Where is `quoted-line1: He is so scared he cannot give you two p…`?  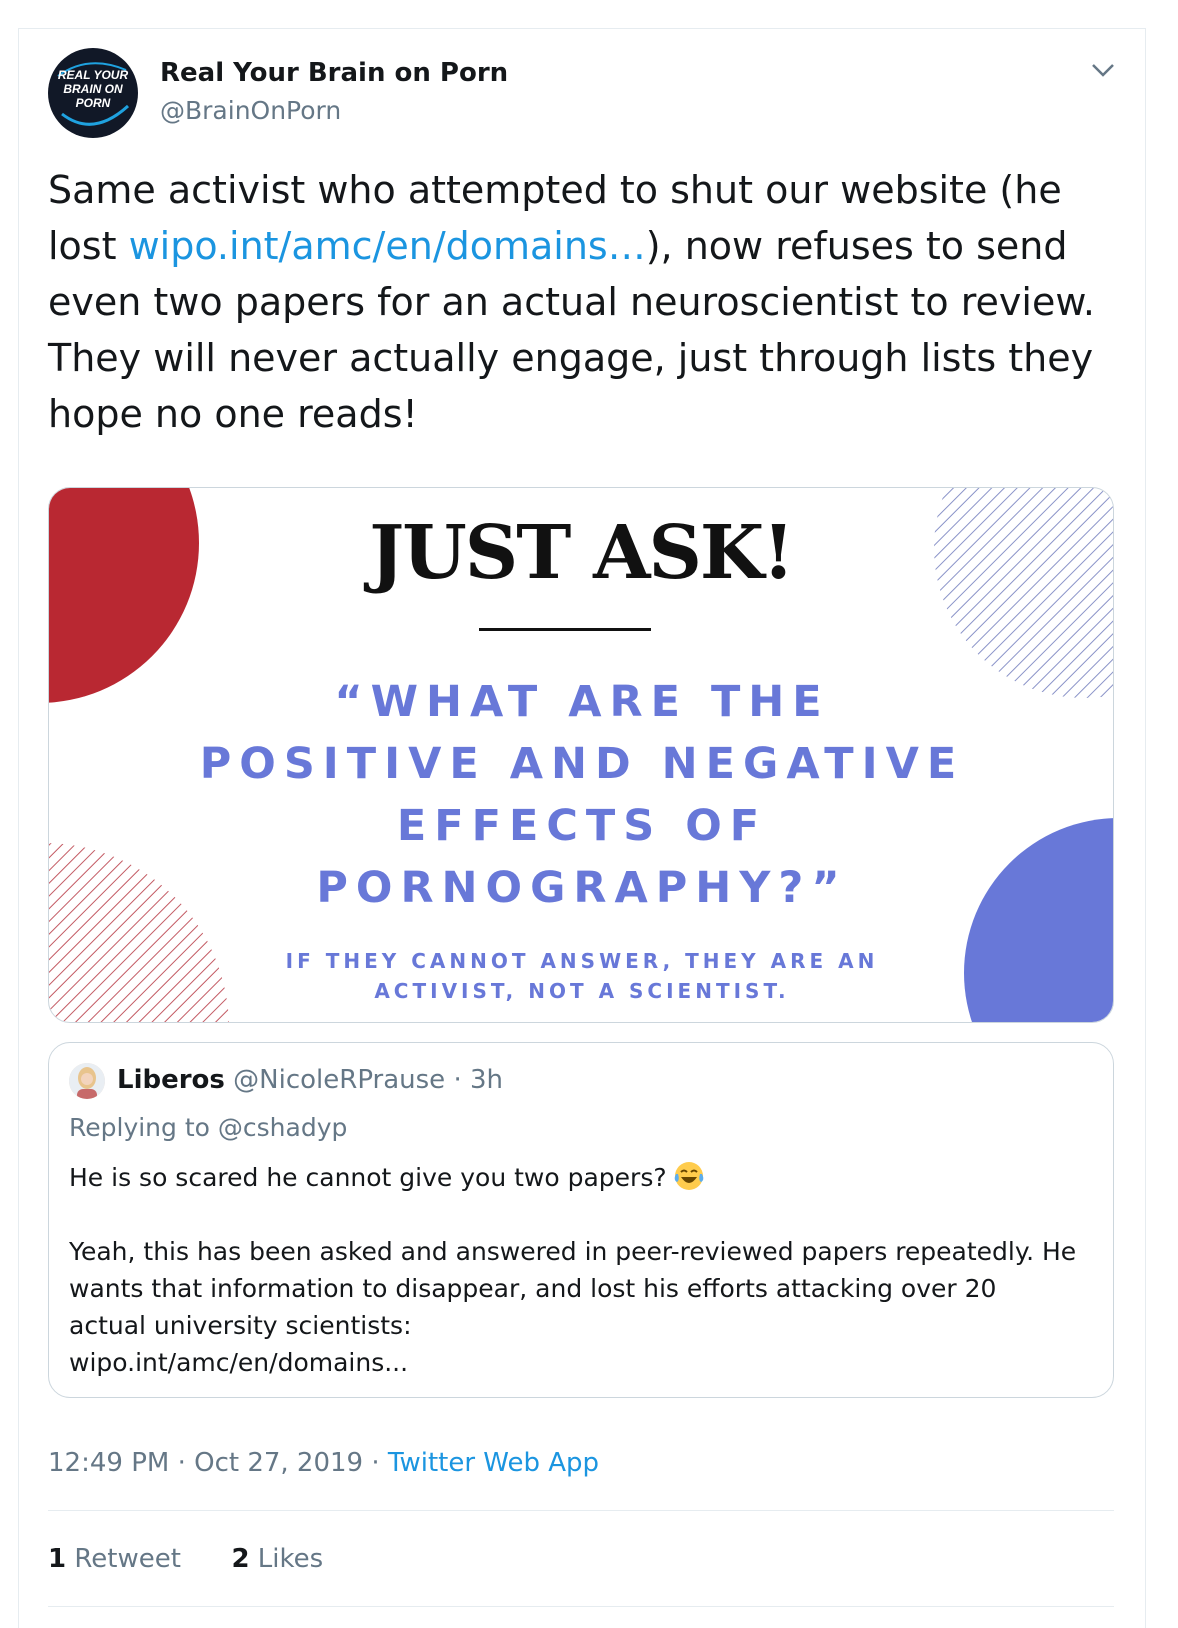 quoted-line1: He is so scared he cannot give you two p… is located at coordinates (368, 1177).